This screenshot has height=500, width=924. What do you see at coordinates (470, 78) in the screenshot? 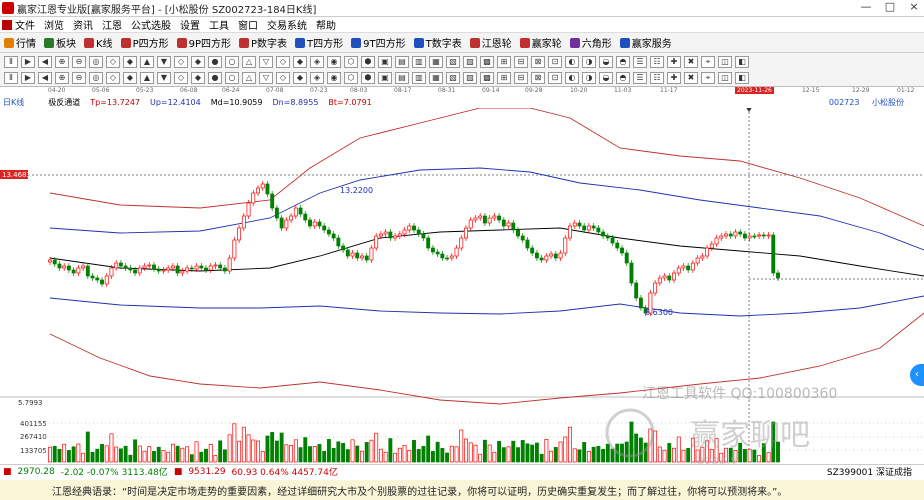
I see `drawing-tool-icon: ▨` at bounding box center [470, 78].